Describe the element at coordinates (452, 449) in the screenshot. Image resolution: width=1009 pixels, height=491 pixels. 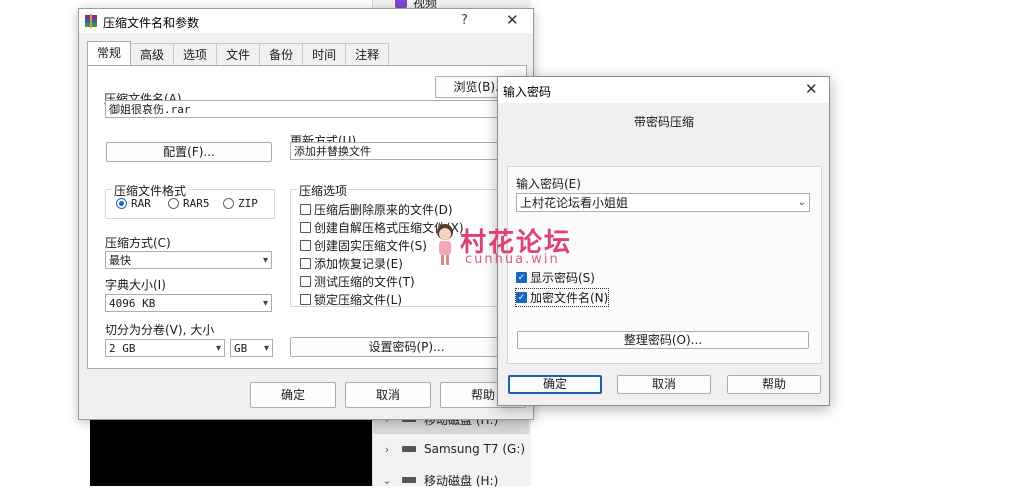
I see `explorer-item-samsung-t7: › Samsung T7 (G:)` at that location.